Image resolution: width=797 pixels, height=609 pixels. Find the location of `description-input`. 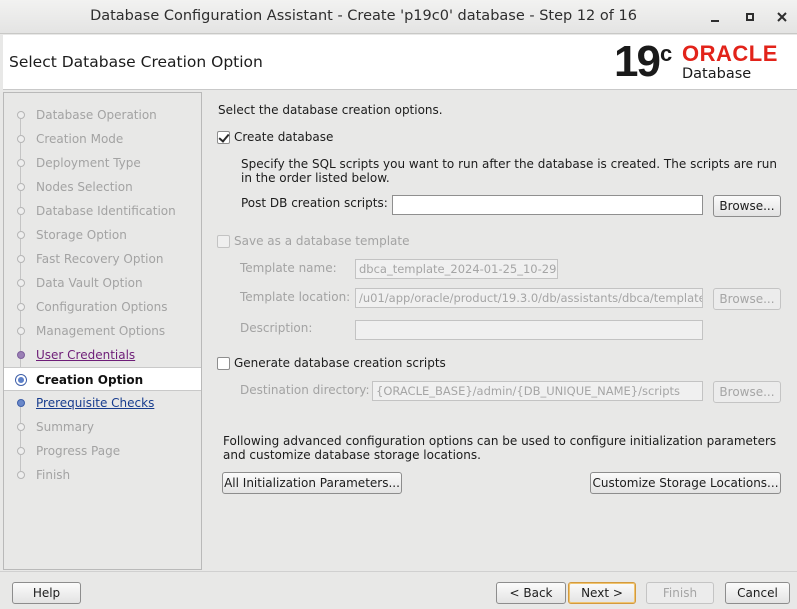

description-input is located at coordinates (529, 330).